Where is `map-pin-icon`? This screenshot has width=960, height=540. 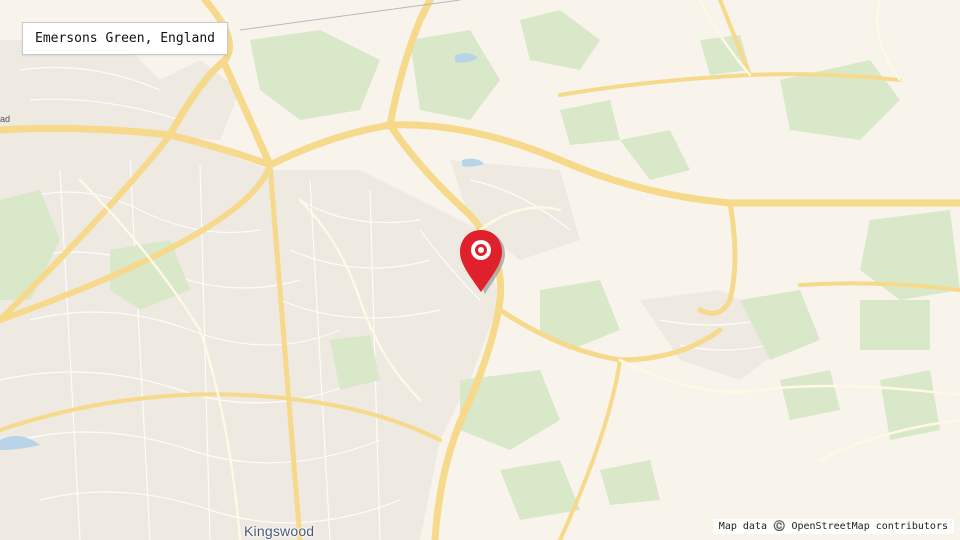
map-pin-icon is located at coordinates (482, 261).